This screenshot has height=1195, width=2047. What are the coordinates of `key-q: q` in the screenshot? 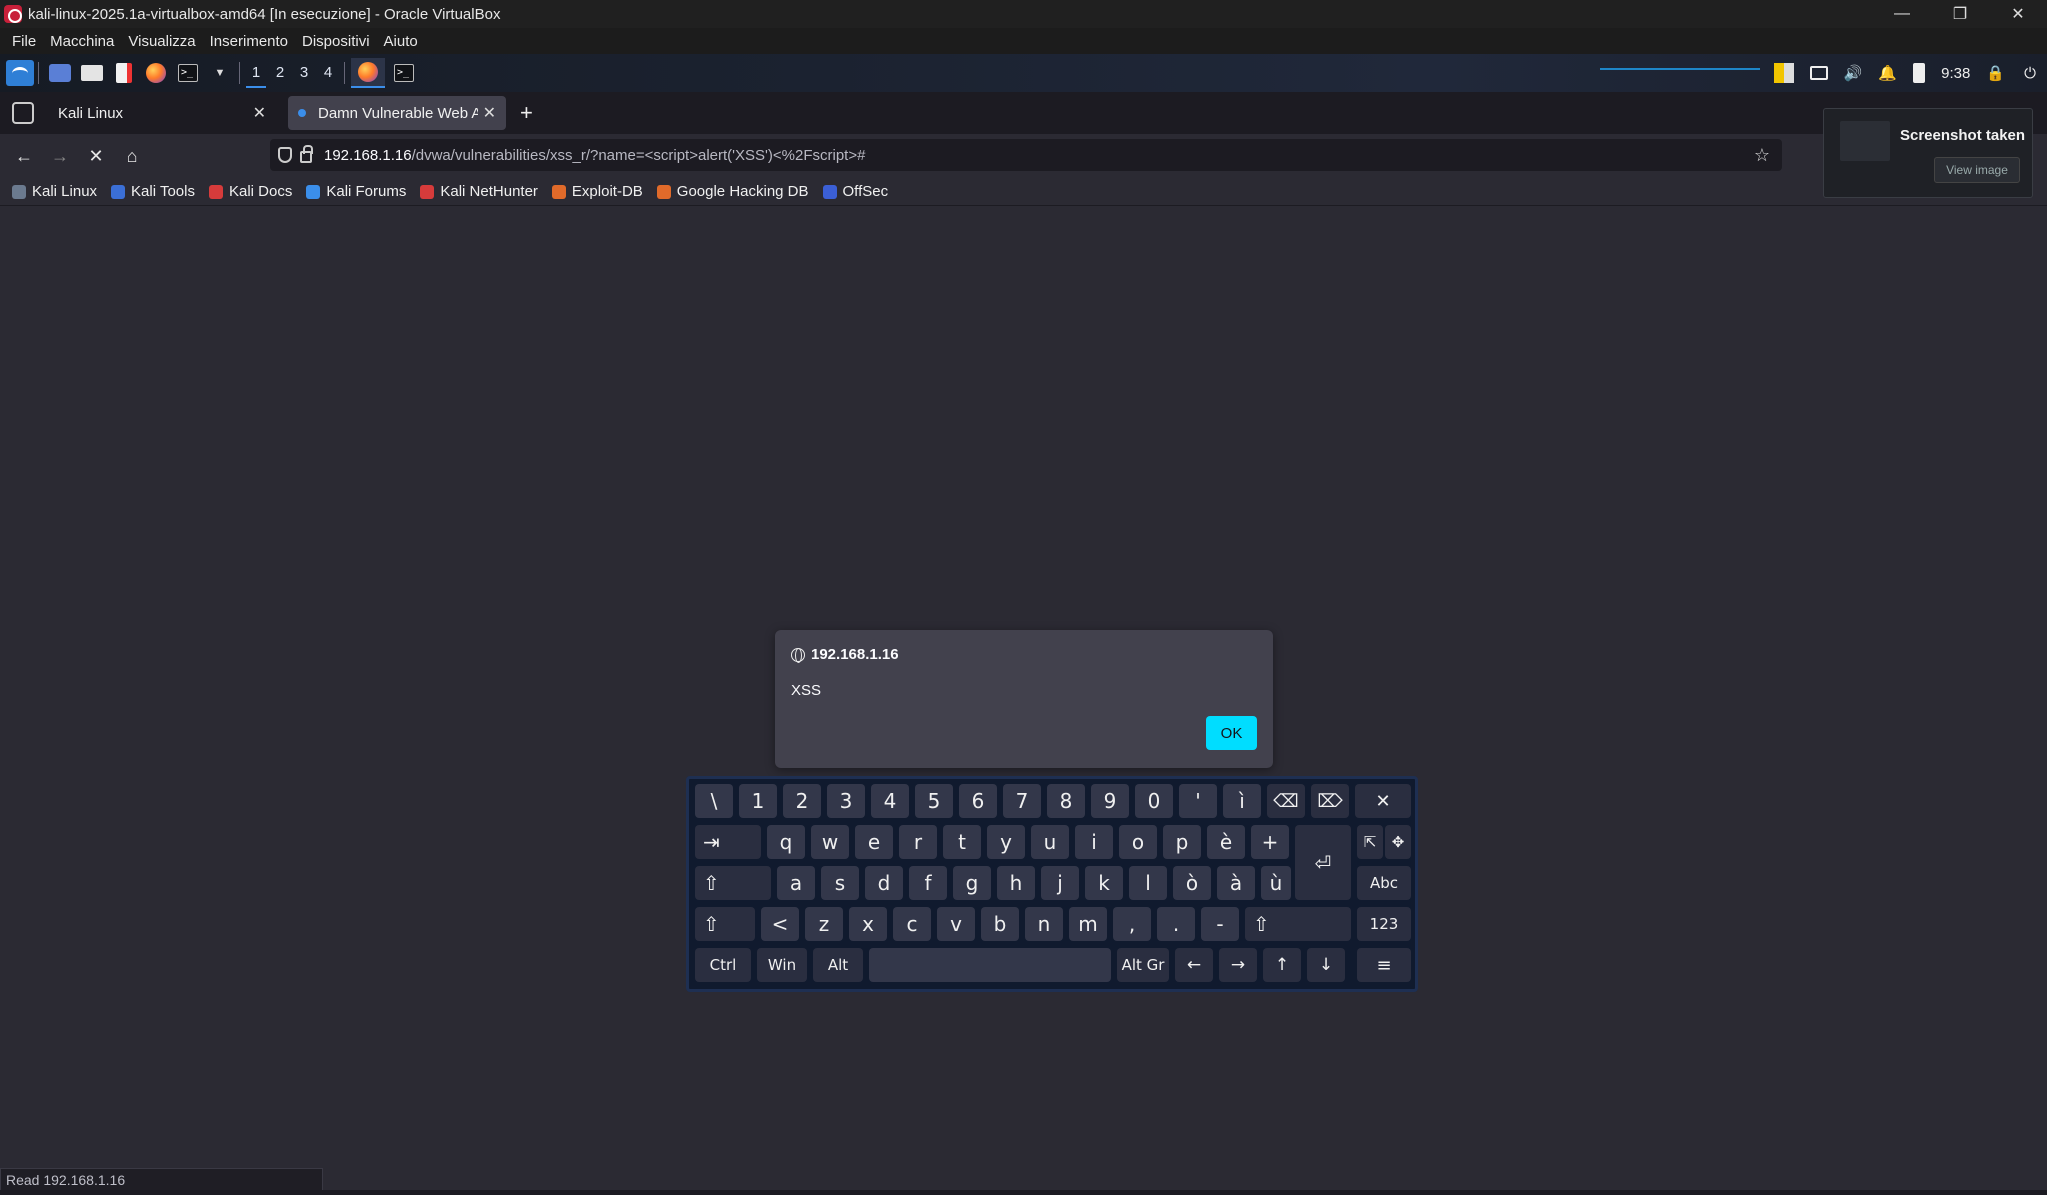 It's located at (786, 842).